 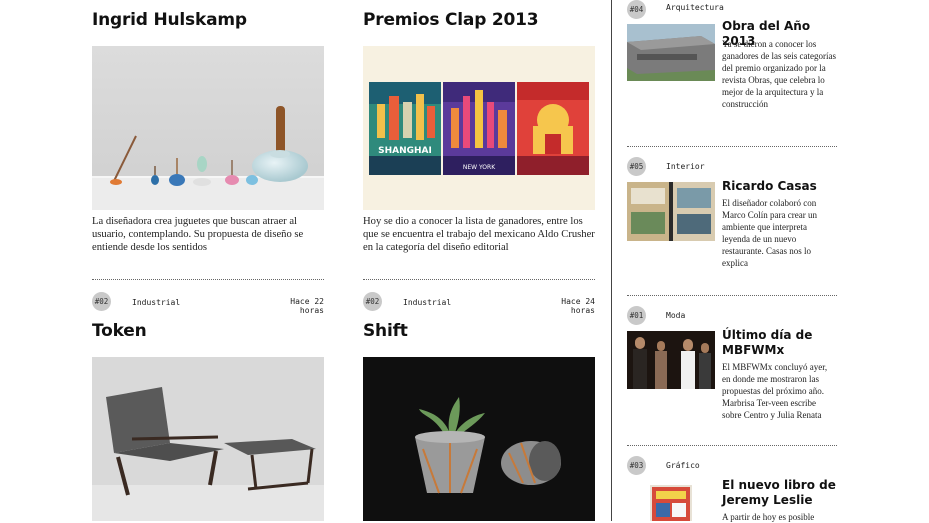 What do you see at coordinates (636, 465) in the screenshot?
I see `sidebar-number-badge: #03` at bounding box center [636, 465].